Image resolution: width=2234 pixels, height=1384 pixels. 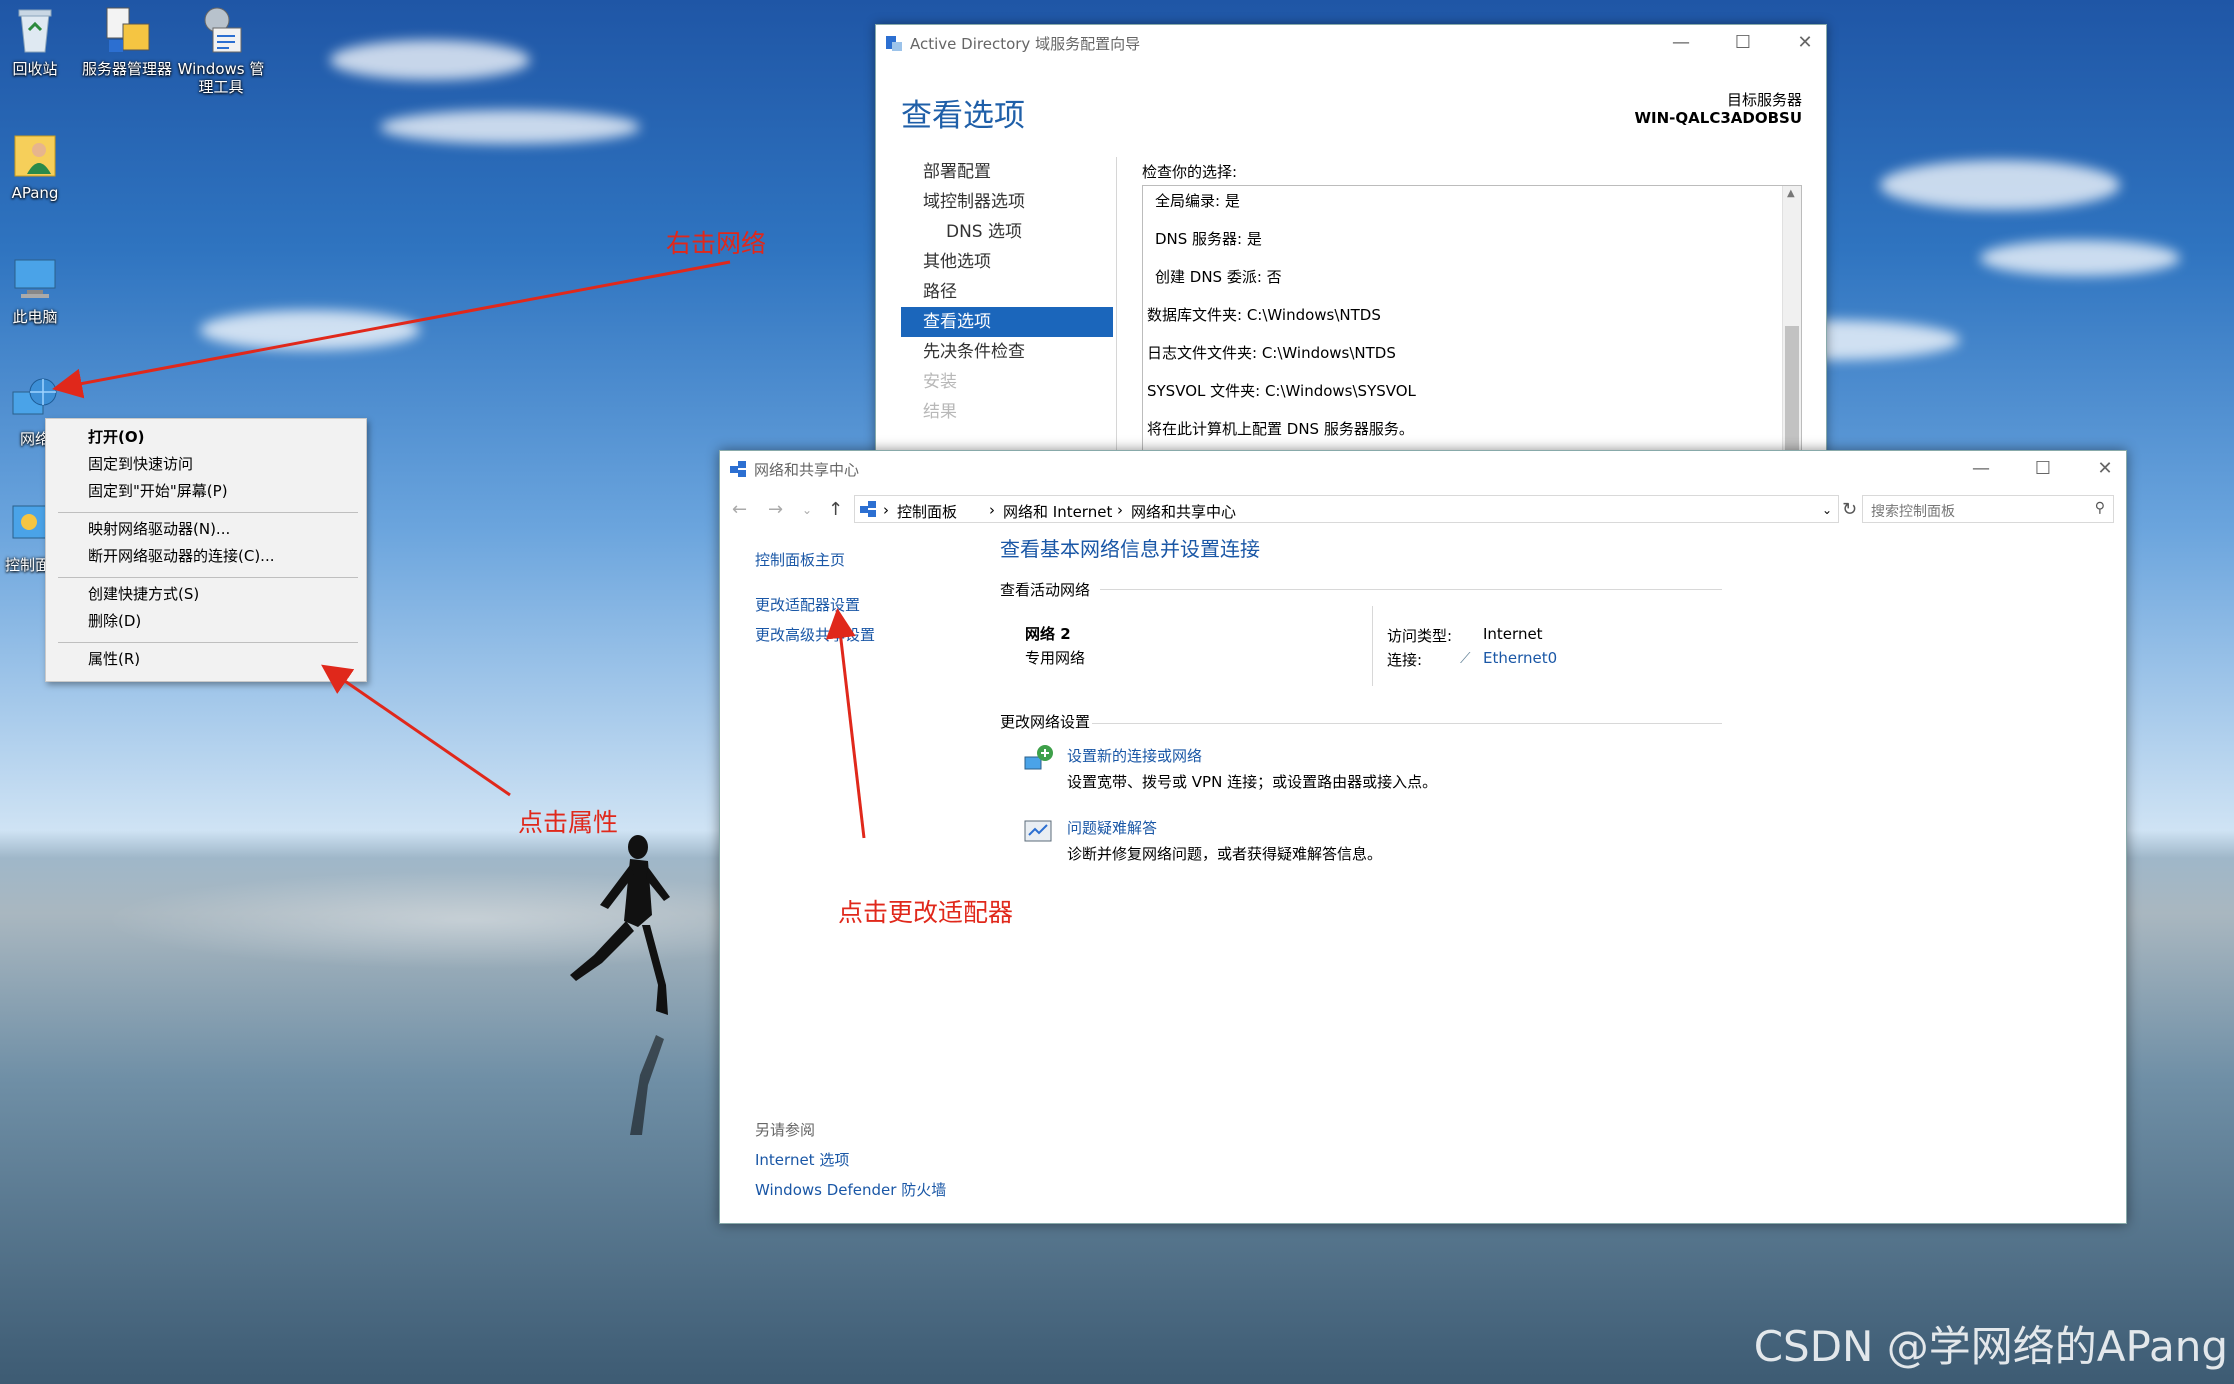 What do you see at coordinates (568, 822) in the screenshot?
I see `annotation-click-properties: 点击属性` at bounding box center [568, 822].